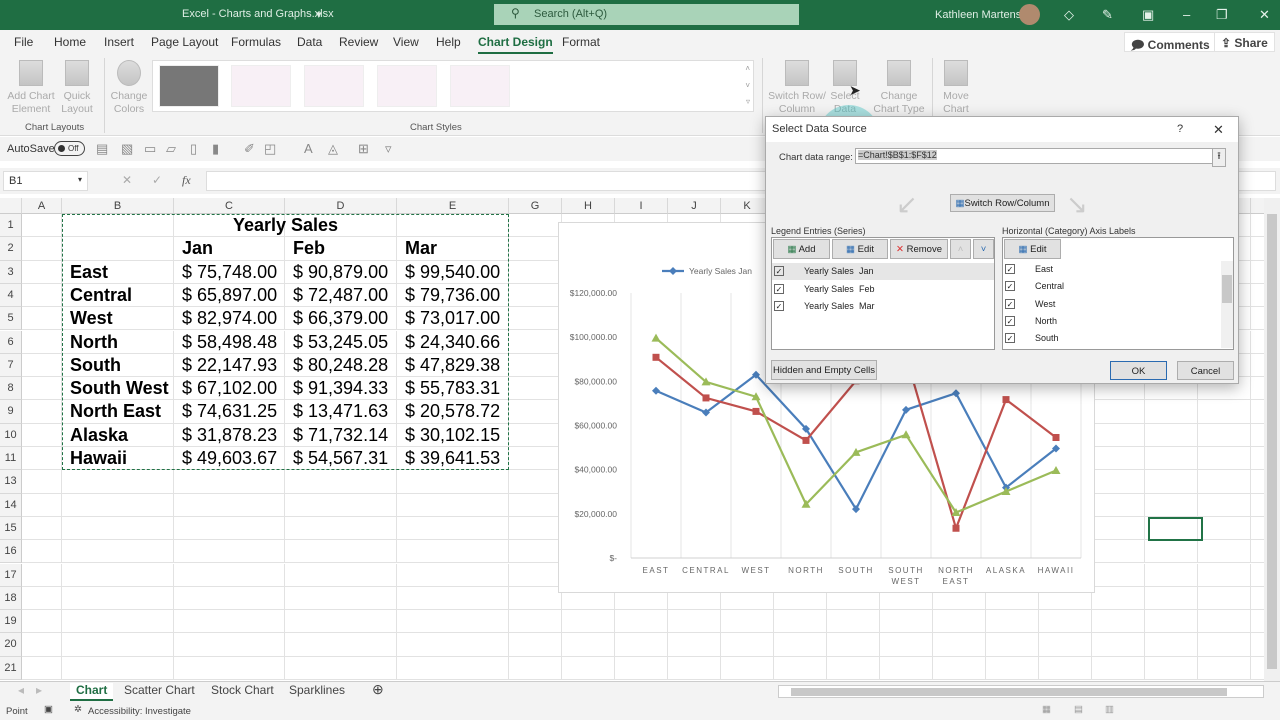 The image size is (1280, 720). I want to click on ribbon-display-icon: ▣, so click(1148, 15).